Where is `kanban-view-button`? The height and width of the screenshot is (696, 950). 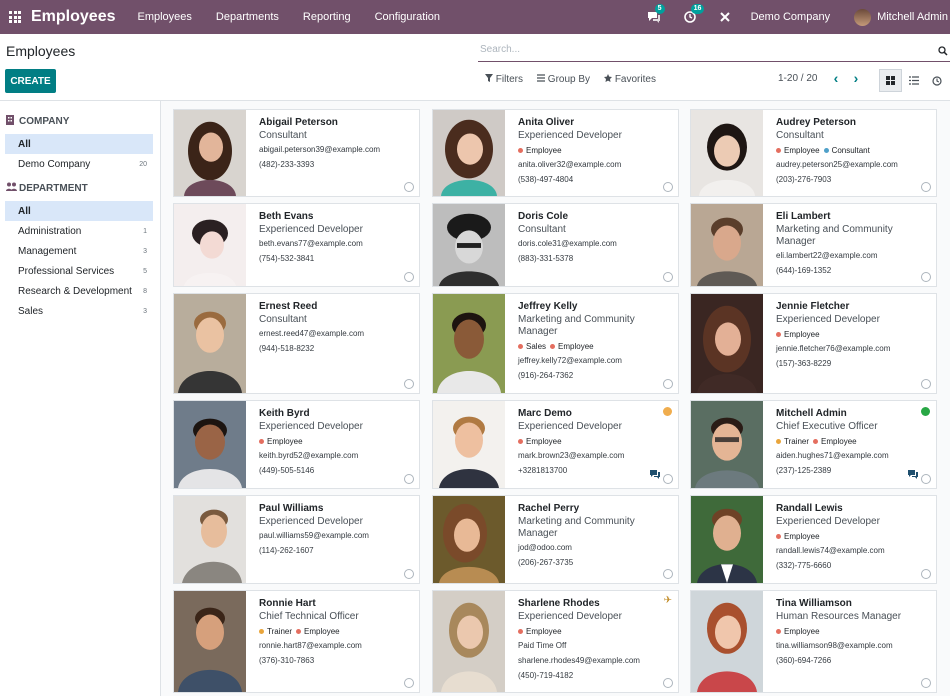 kanban-view-button is located at coordinates (890, 80).